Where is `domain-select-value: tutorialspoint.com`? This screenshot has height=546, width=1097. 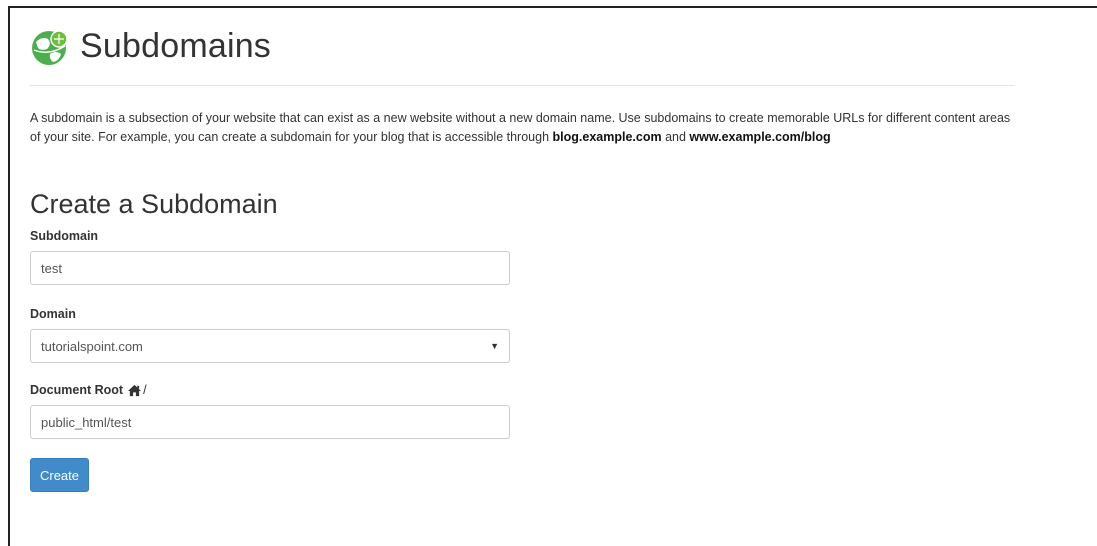 domain-select-value: tutorialspoint.com is located at coordinates (92, 346).